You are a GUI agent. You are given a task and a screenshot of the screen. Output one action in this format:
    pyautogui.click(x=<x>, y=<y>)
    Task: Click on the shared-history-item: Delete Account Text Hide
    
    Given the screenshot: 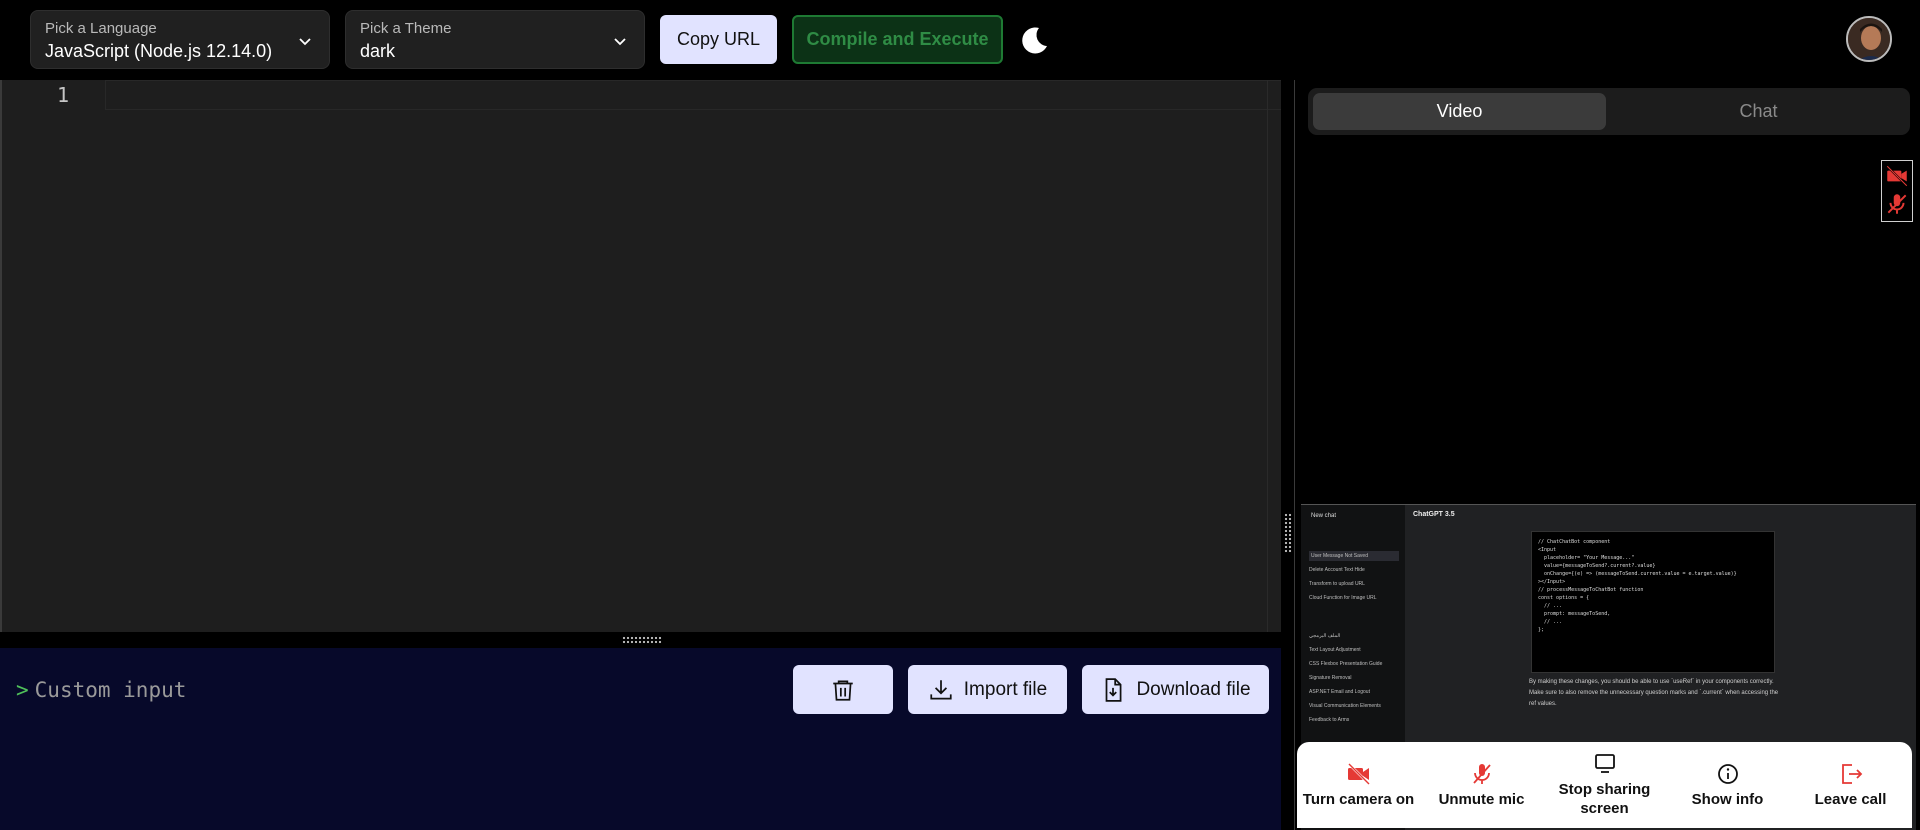 What is the action you would take?
    pyautogui.click(x=1337, y=570)
    